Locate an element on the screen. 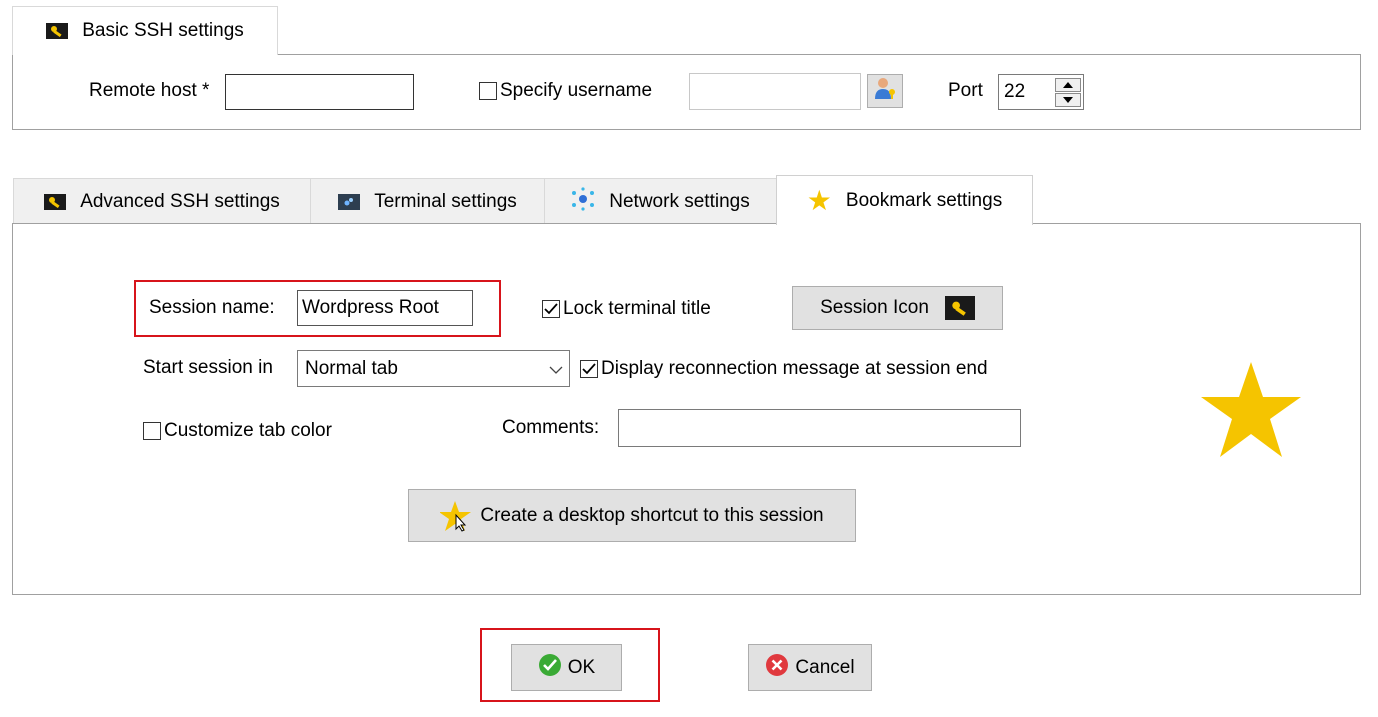 Image resolution: width=1378 pixels, height=717 pixels. chevron-down-icon is located at coordinates (556, 370).